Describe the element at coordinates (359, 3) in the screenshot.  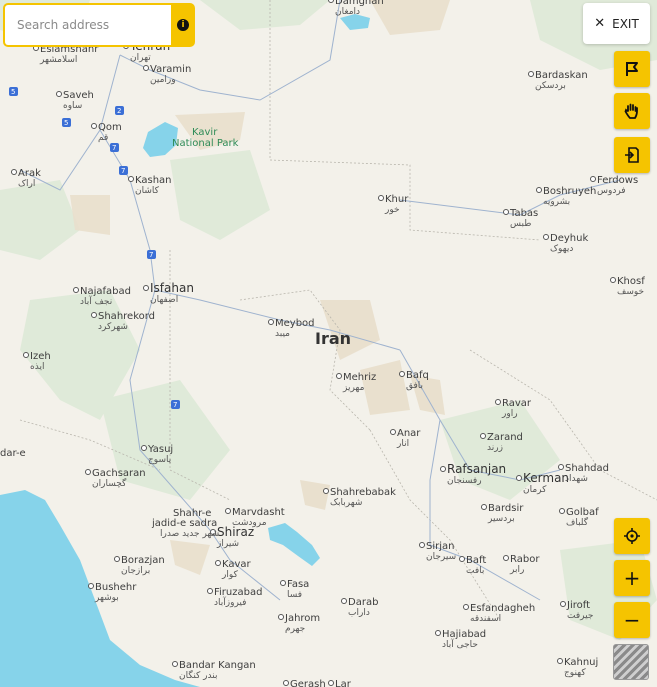
I see `place-label: Damghan` at that location.